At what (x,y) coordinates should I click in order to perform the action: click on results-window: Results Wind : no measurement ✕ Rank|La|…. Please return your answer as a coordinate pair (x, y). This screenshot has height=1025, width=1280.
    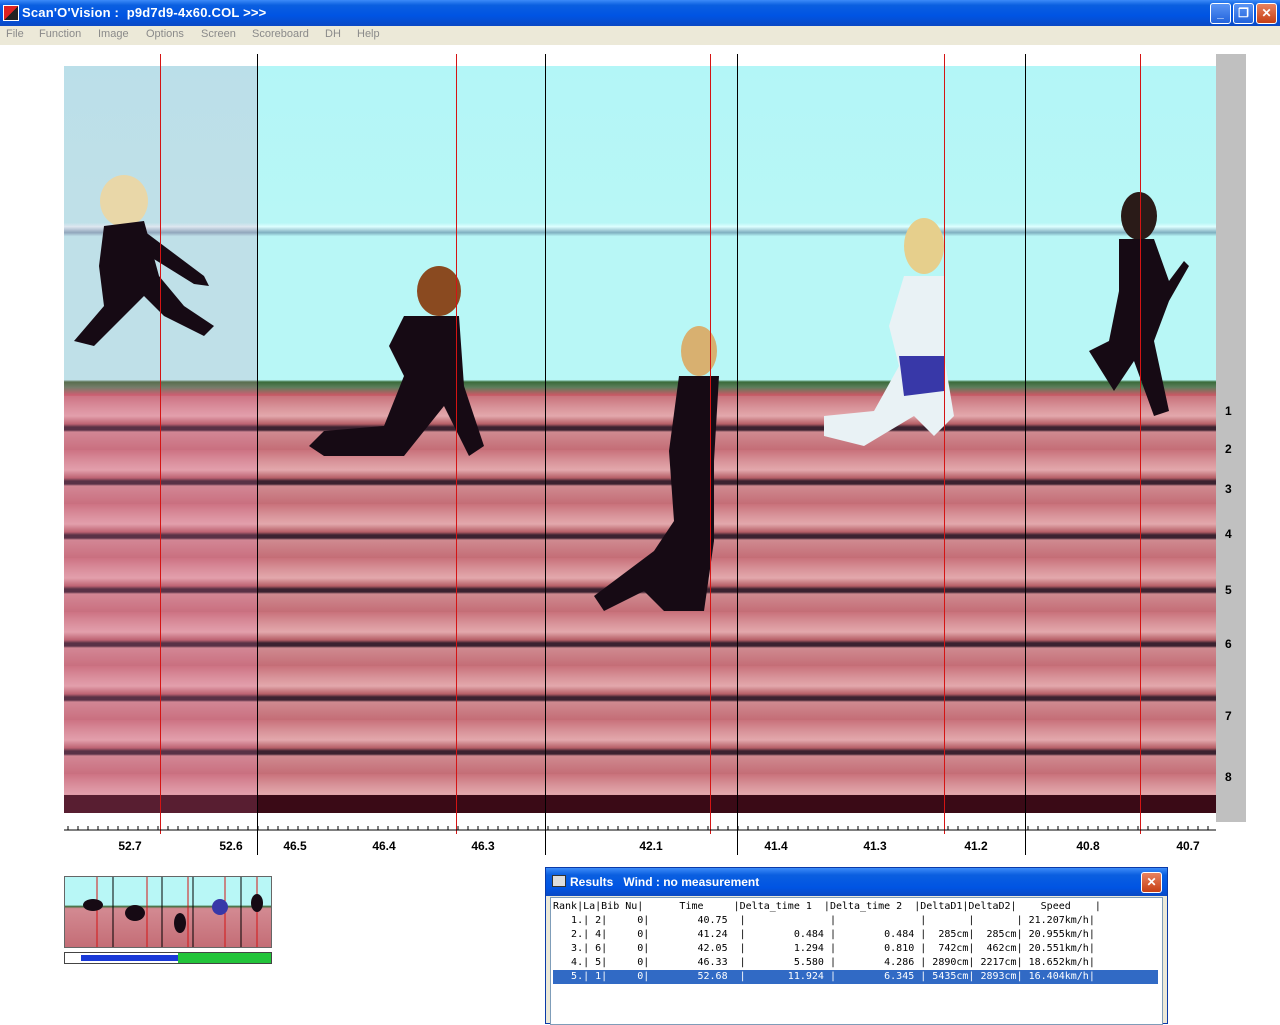
    Looking at the image, I should click on (856, 946).